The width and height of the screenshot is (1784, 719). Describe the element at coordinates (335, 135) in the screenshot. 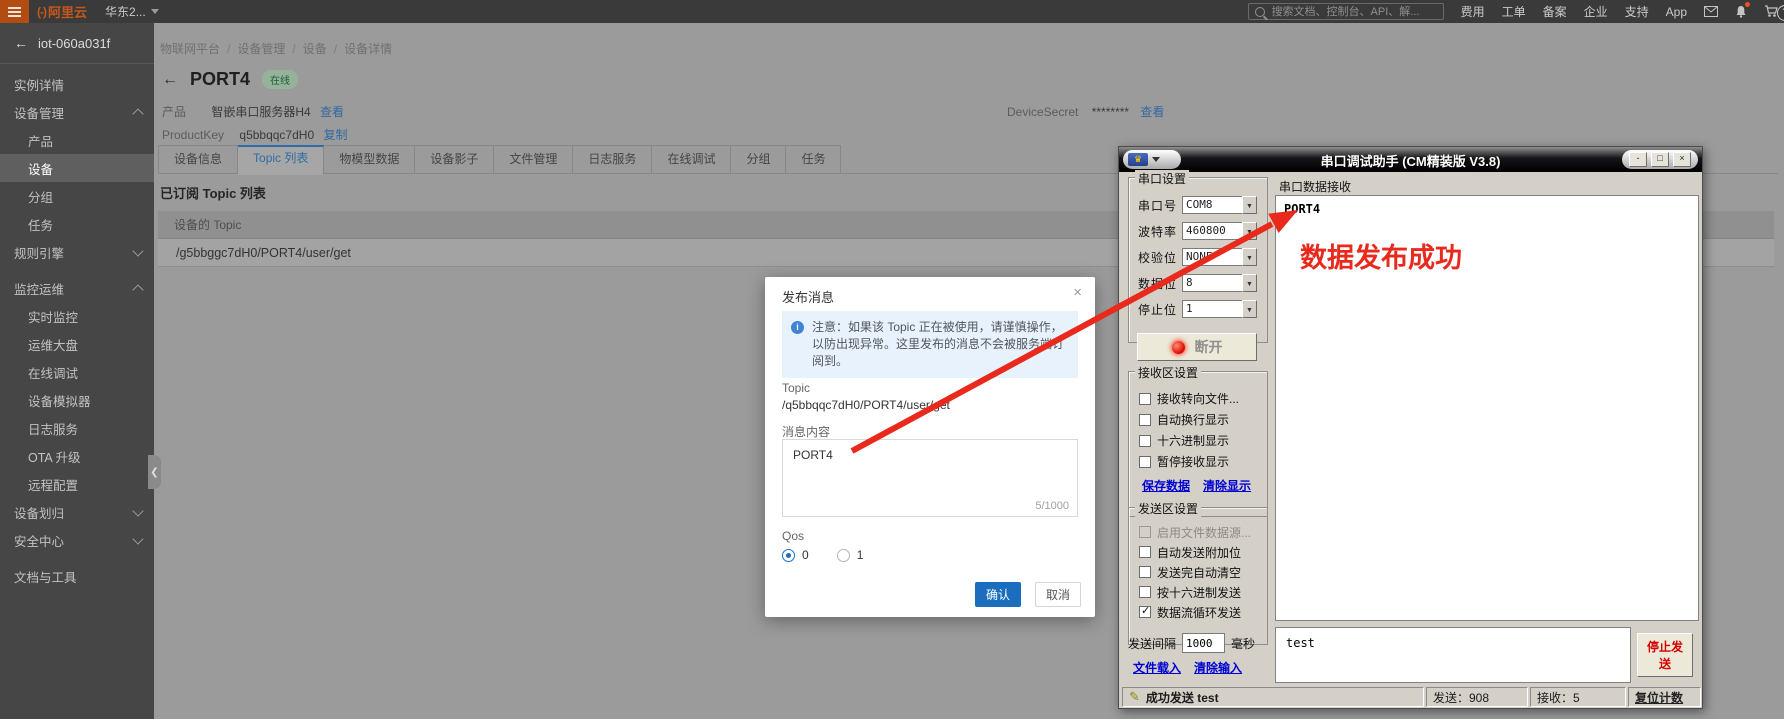

I see `productkey-copy-link: 复制` at that location.